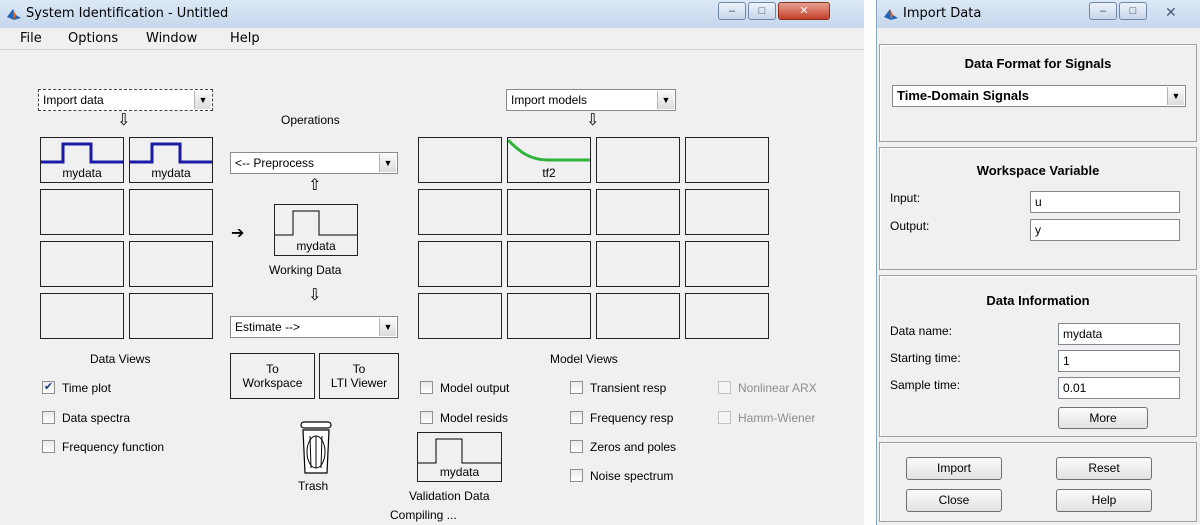 Image resolution: width=1200 pixels, height=525 pixels. What do you see at coordinates (925, 385) in the screenshot?
I see `sample-time-label: Sample time:` at bounding box center [925, 385].